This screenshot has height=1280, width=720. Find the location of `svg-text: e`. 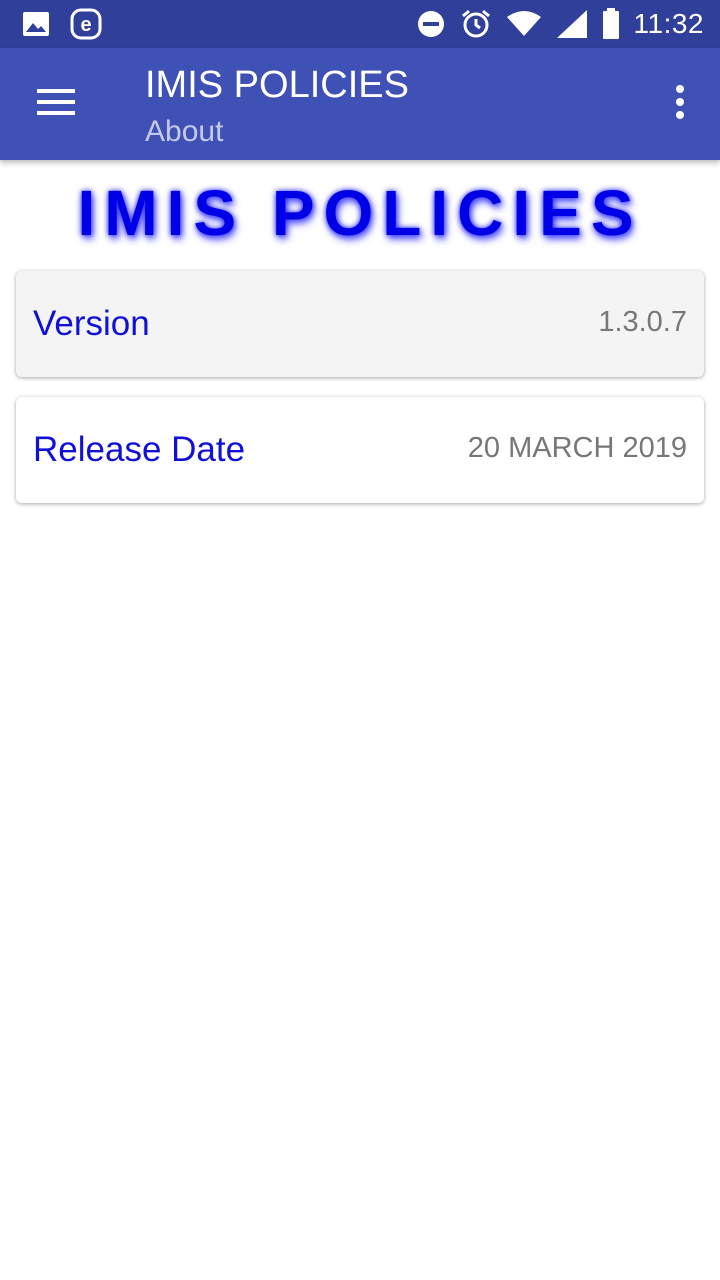

svg-text: e is located at coordinates (85, 25).